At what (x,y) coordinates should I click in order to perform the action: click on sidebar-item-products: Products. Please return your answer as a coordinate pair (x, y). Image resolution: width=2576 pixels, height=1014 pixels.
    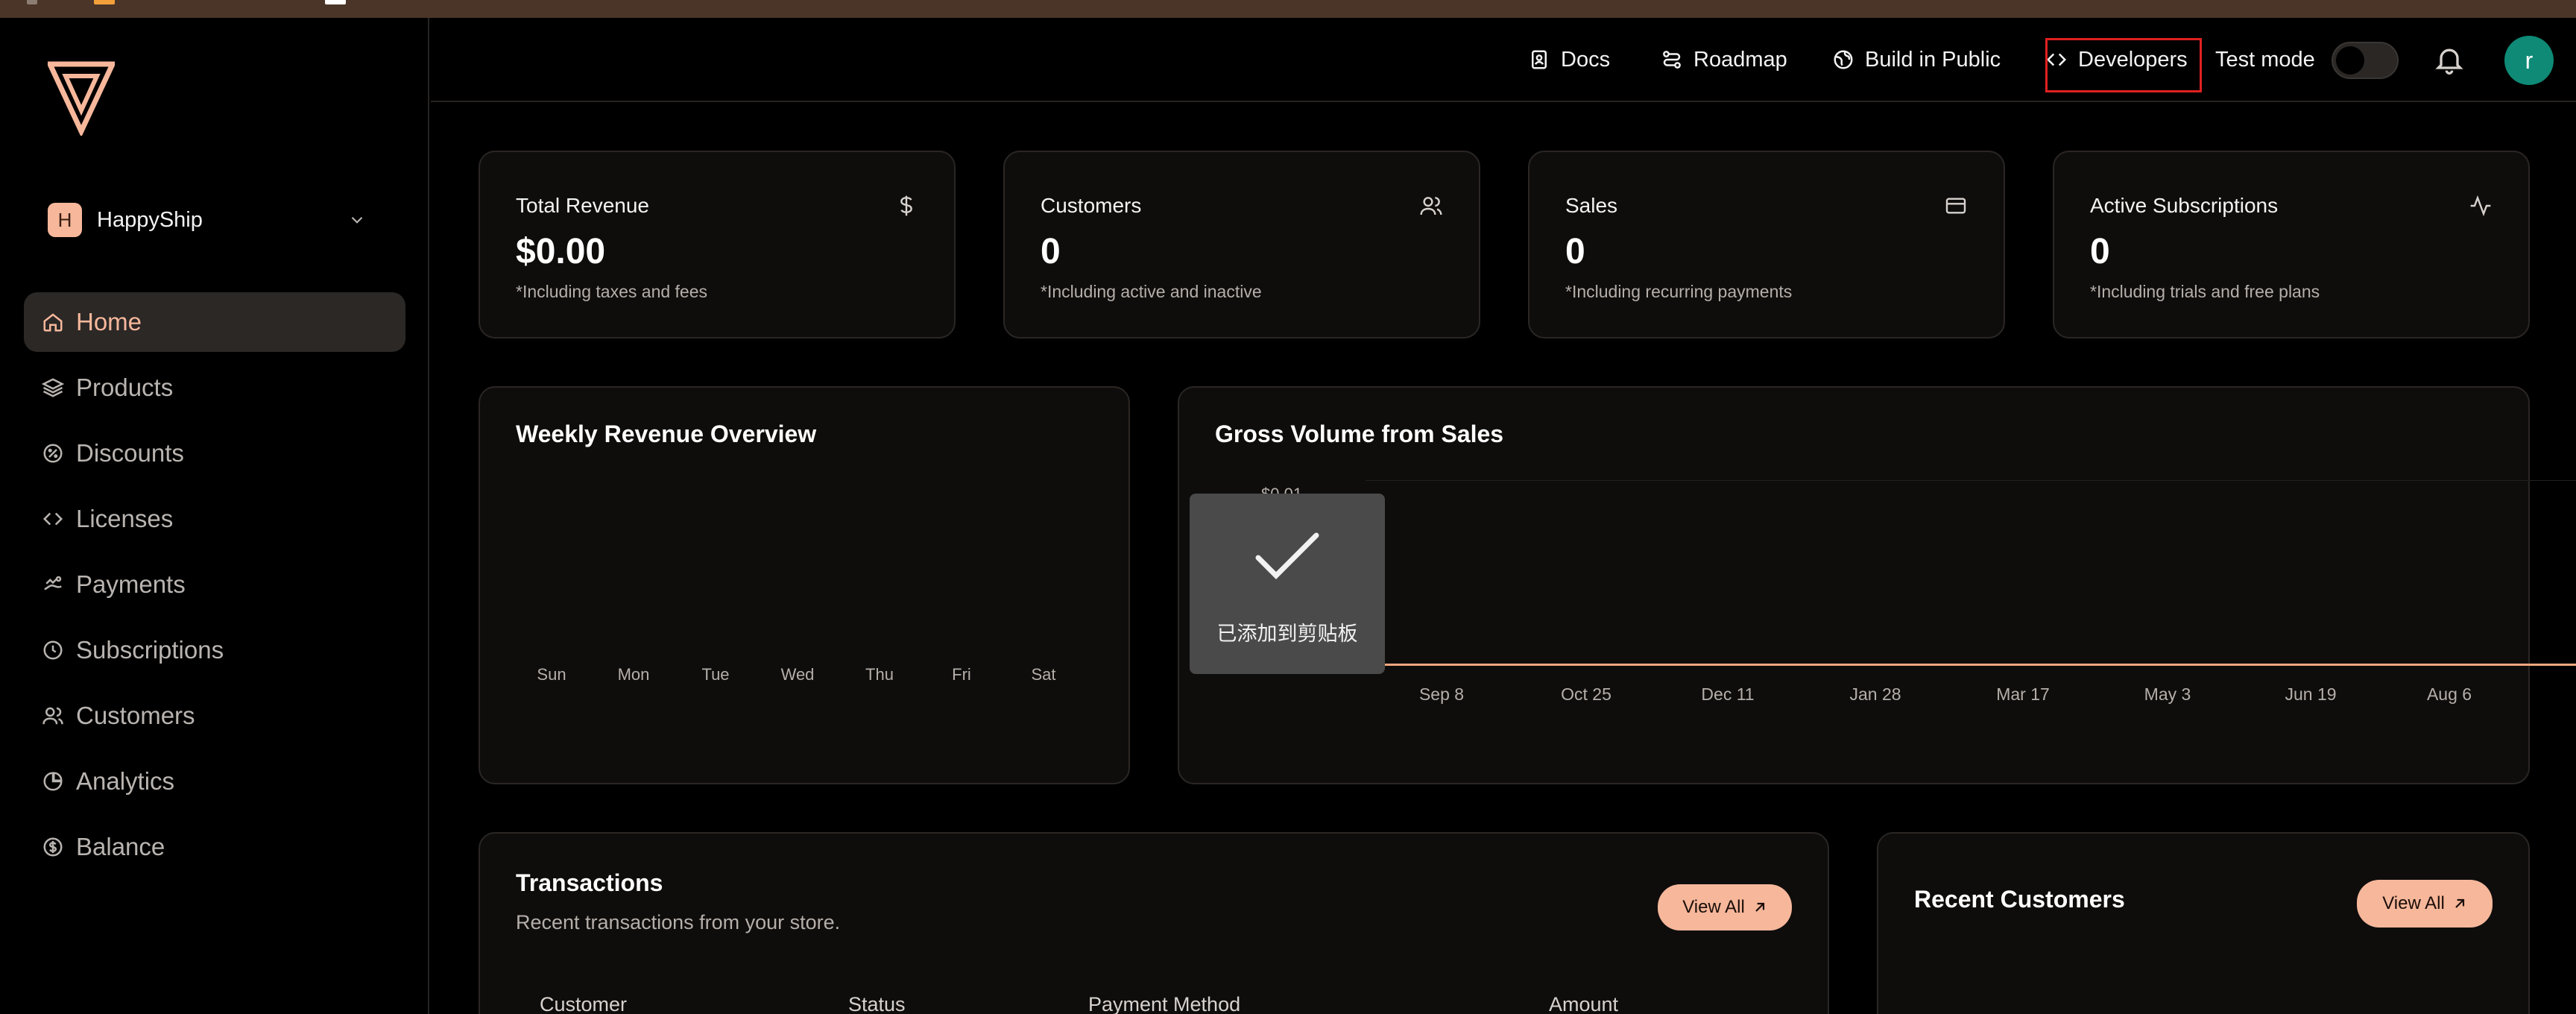
    Looking at the image, I should click on (214, 388).